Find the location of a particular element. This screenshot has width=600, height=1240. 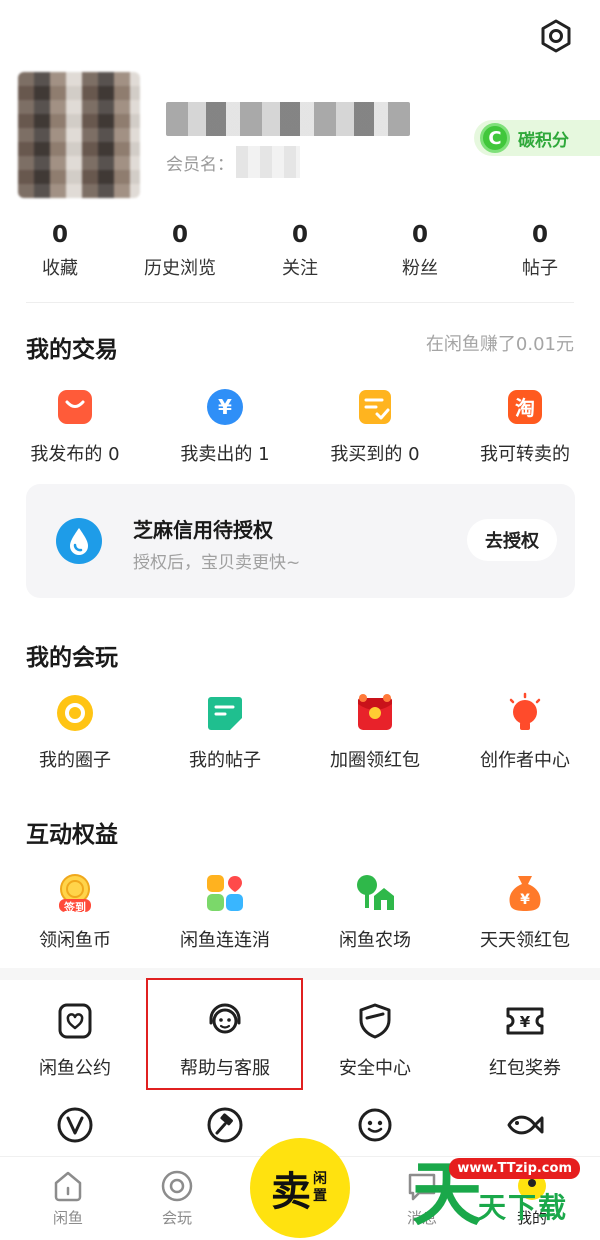

rights-section-title: 互动权益 is located at coordinates (72, 835).